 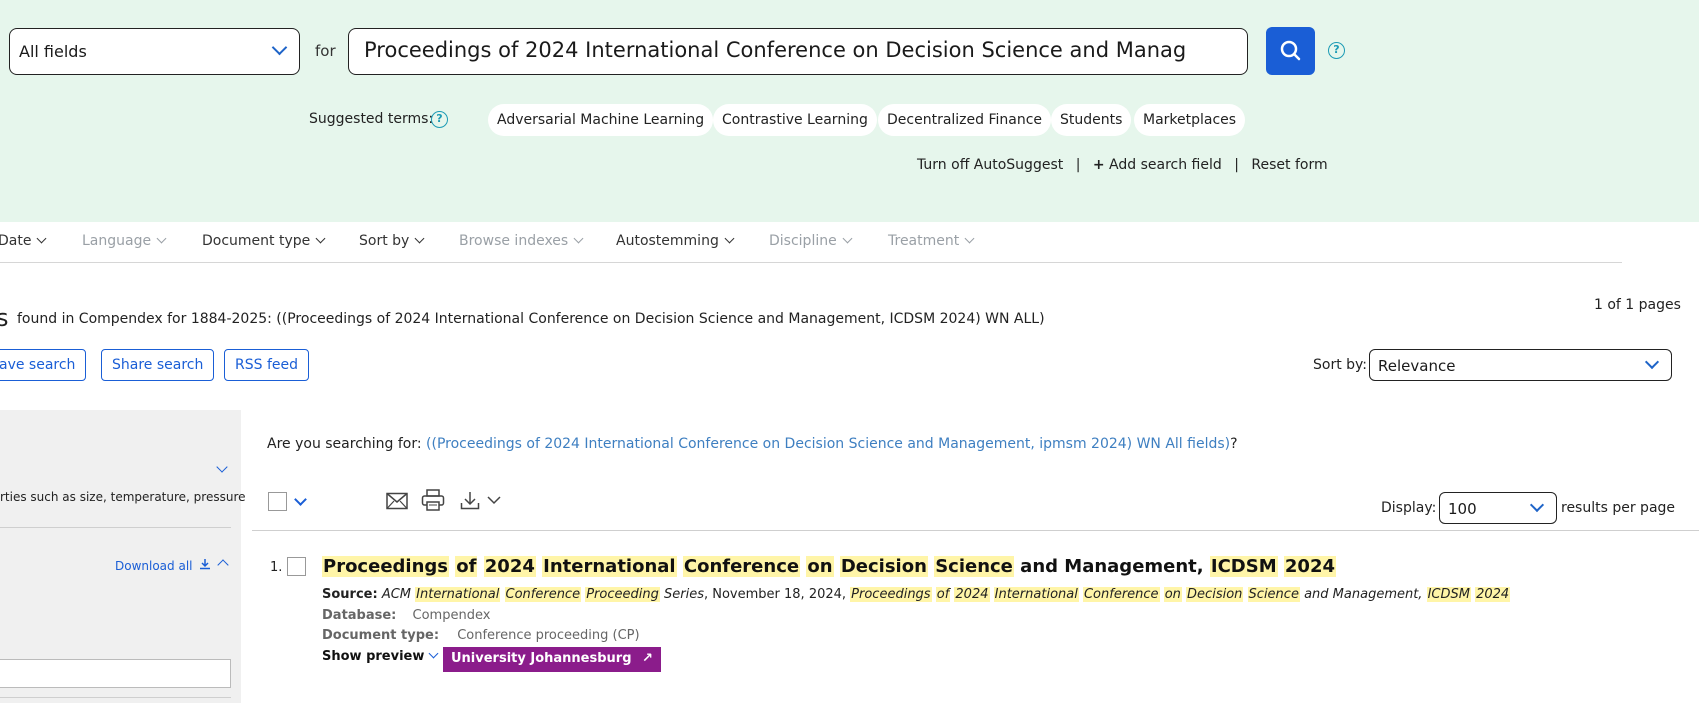 I want to click on sort-by-label: Sort by:, so click(x=1340, y=365).